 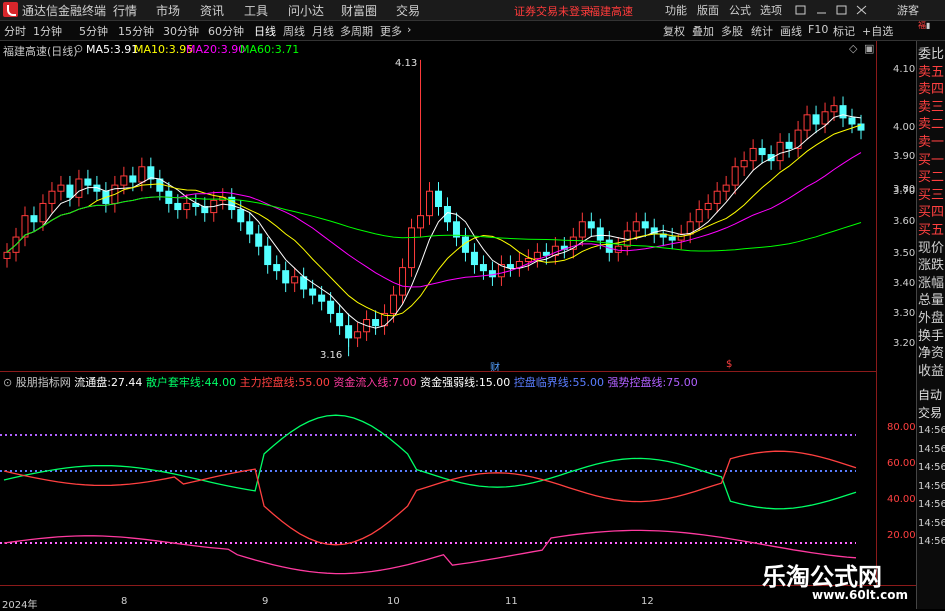 What do you see at coordinates (511, 601) in the screenshot?
I see `date-label: 11` at bounding box center [511, 601].